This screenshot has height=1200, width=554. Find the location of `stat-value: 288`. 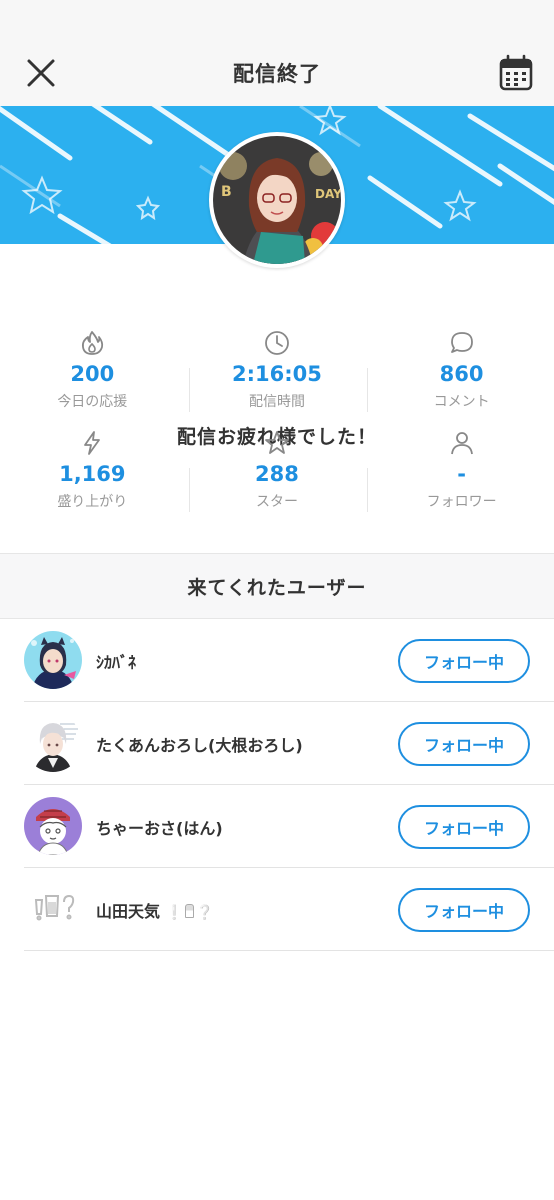

stat-value: 288 is located at coordinates (277, 474).